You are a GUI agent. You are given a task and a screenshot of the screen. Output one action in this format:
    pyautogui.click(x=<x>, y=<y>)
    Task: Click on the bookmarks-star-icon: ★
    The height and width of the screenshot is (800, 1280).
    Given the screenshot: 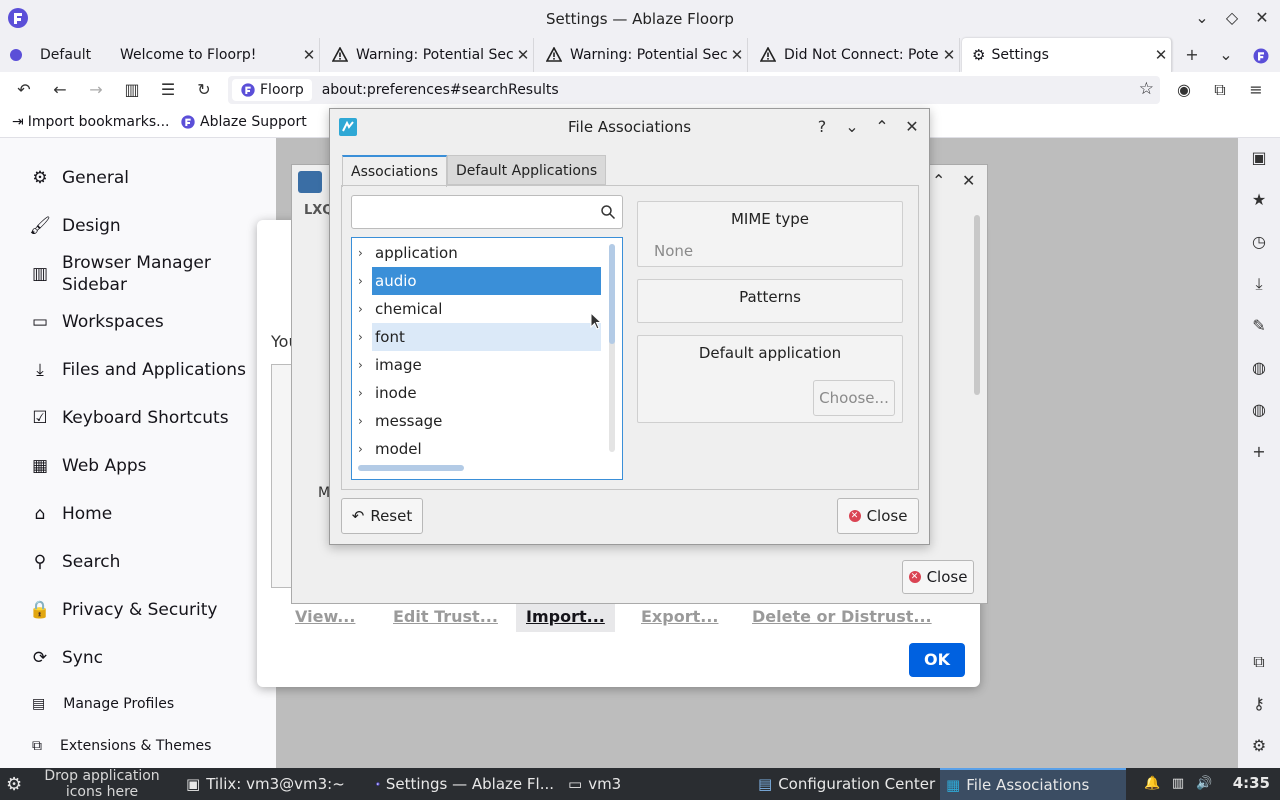 What is the action you would take?
    pyautogui.click(x=1259, y=200)
    